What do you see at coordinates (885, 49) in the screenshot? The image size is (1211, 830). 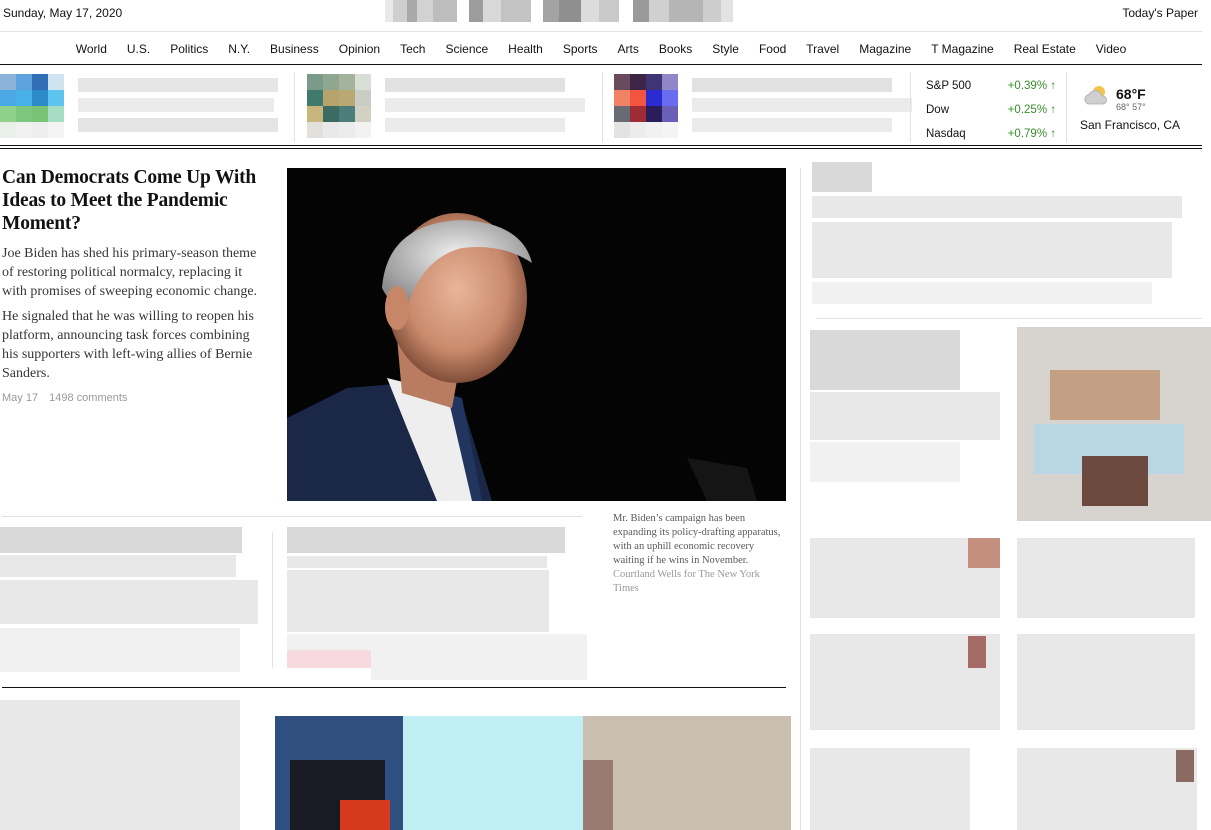 I see `nav-item-magazine: Magazine` at bounding box center [885, 49].